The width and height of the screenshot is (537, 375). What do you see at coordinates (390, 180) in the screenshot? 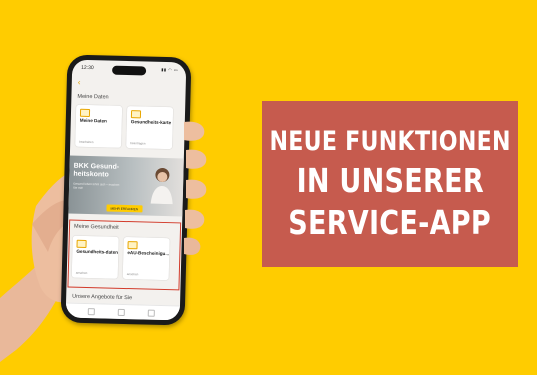
I see `headline-line-2: IN UNSERER` at bounding box center [390, 180].